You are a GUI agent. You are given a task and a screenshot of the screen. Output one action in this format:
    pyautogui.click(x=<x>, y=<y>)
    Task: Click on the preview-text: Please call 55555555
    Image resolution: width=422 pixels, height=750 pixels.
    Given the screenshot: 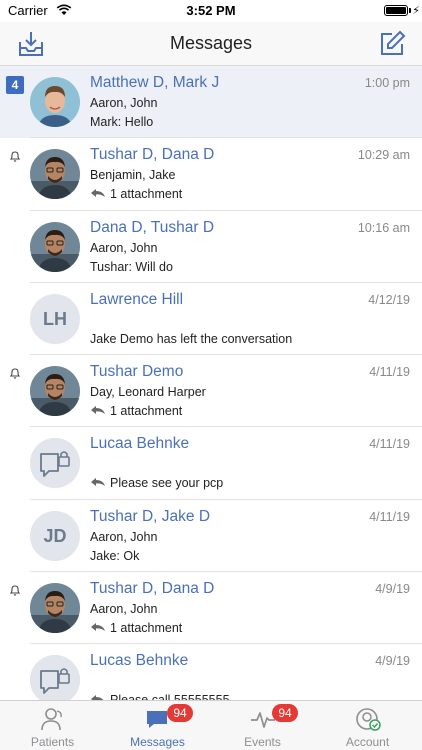 What is the action you would take?
    pyautogui.click(x=170, y=696)
    